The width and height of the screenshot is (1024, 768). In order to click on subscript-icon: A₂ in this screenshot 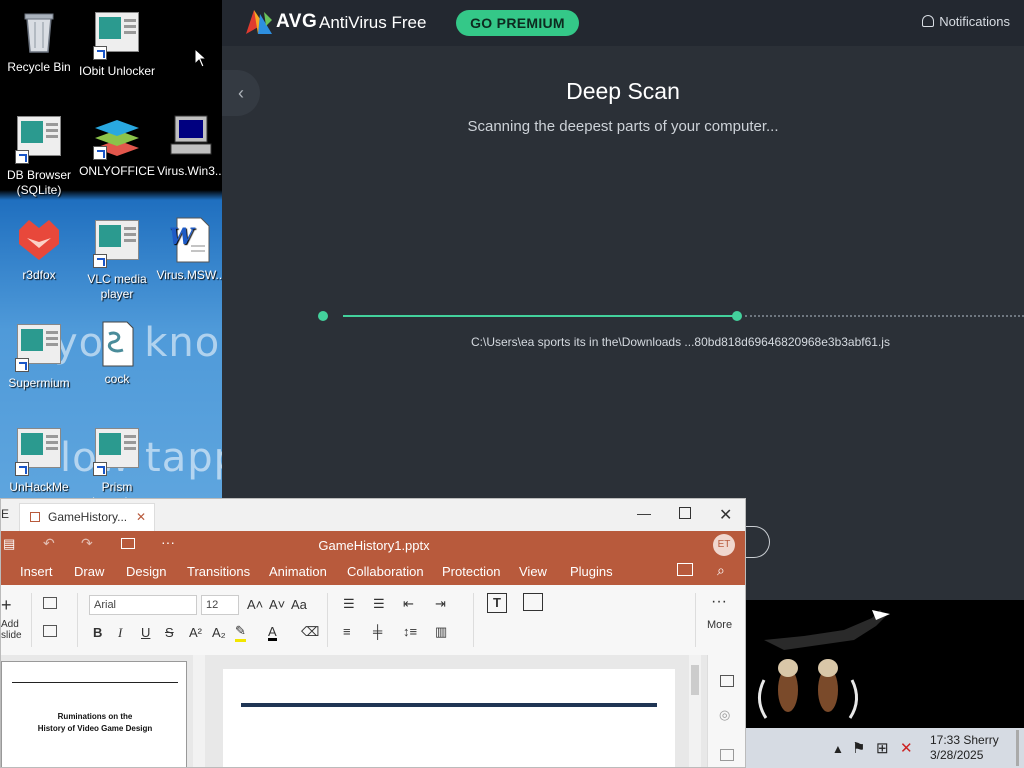, I will do `click(219, 632)`.